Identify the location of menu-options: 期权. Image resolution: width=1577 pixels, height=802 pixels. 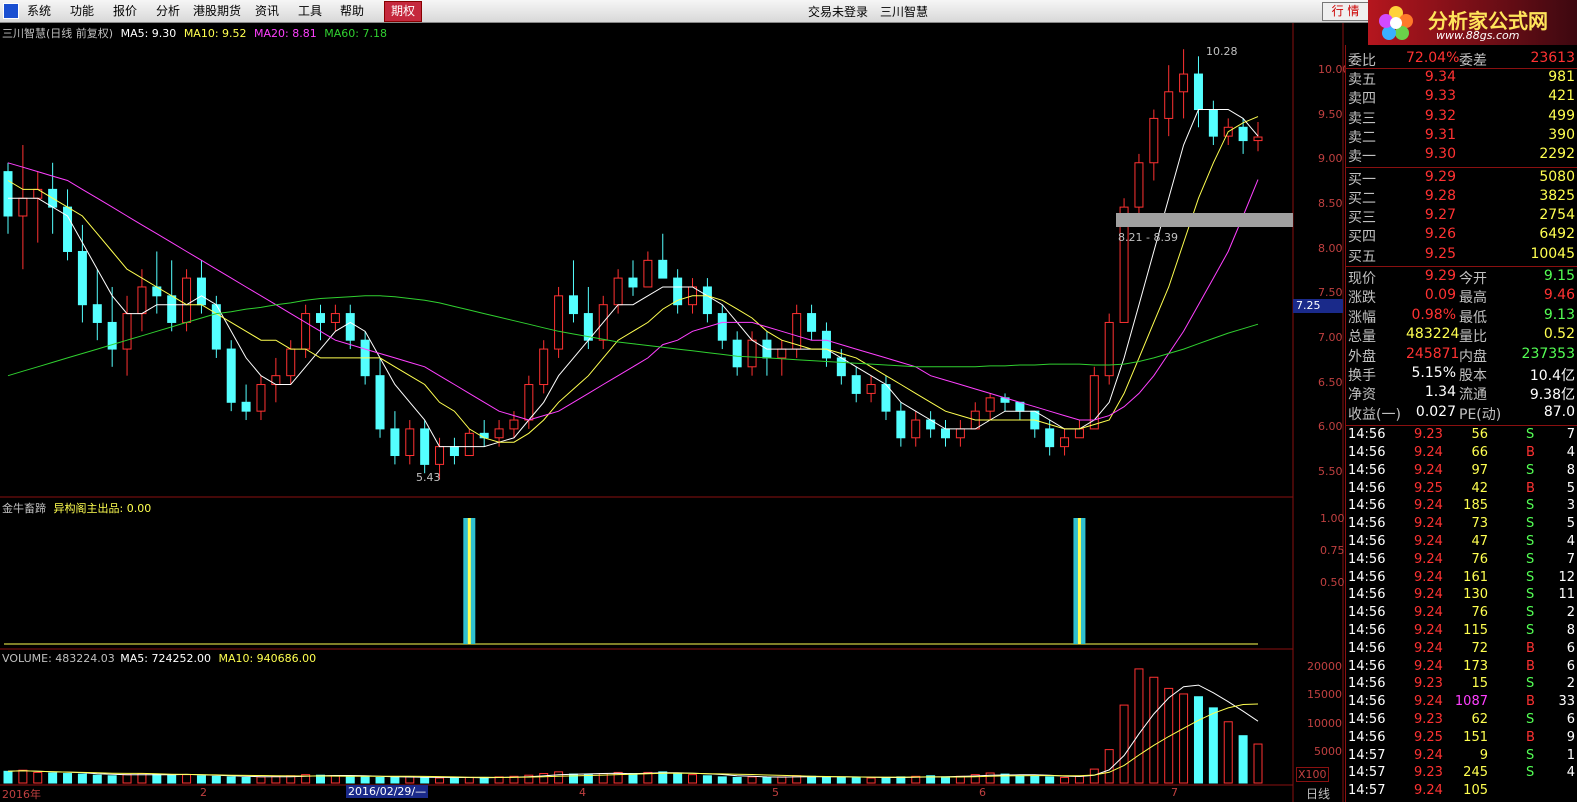
(403, 11).